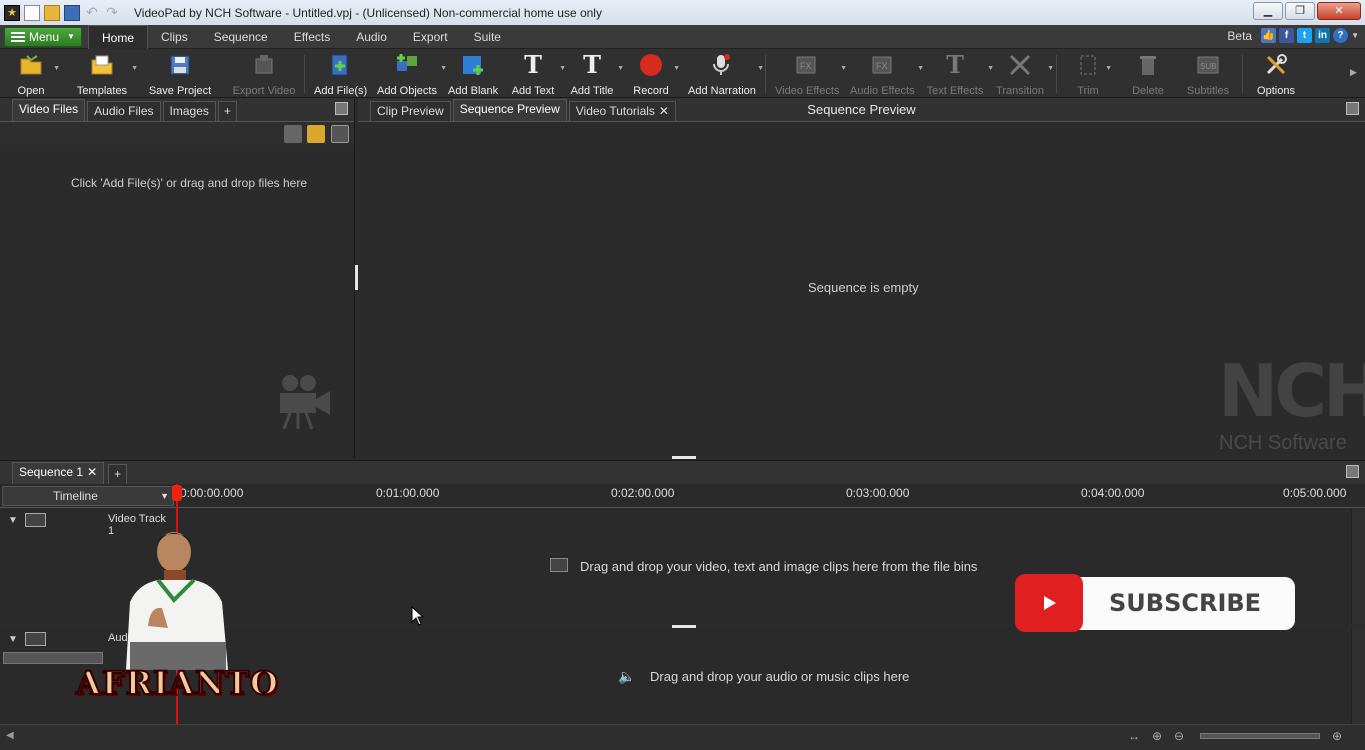  Describe the element at coordinates (811, 75) in the screenshot. I see `video-effects-button: FX Video Effects ▼` at that location.